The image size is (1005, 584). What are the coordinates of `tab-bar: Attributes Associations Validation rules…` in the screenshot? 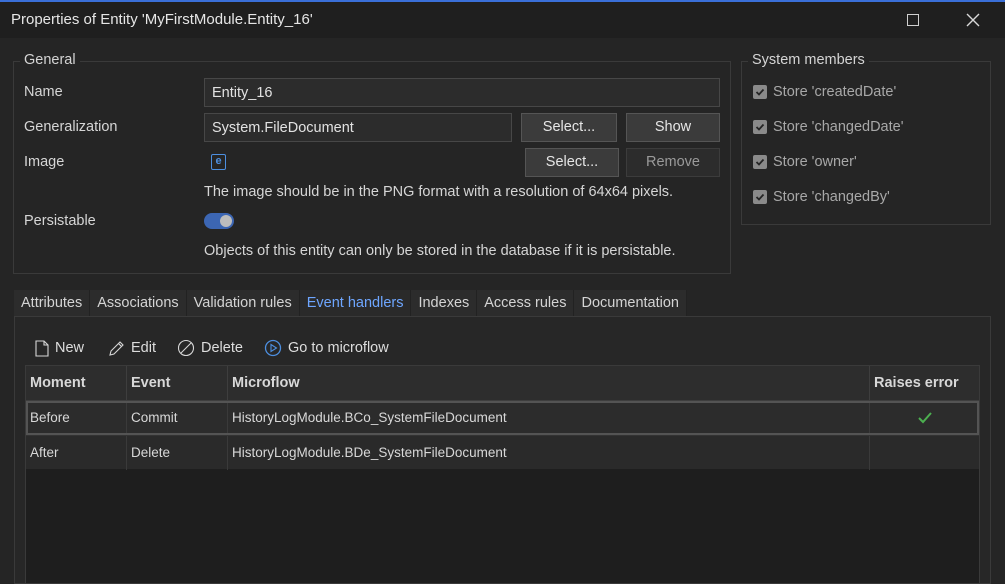 It's located at (350, 303).